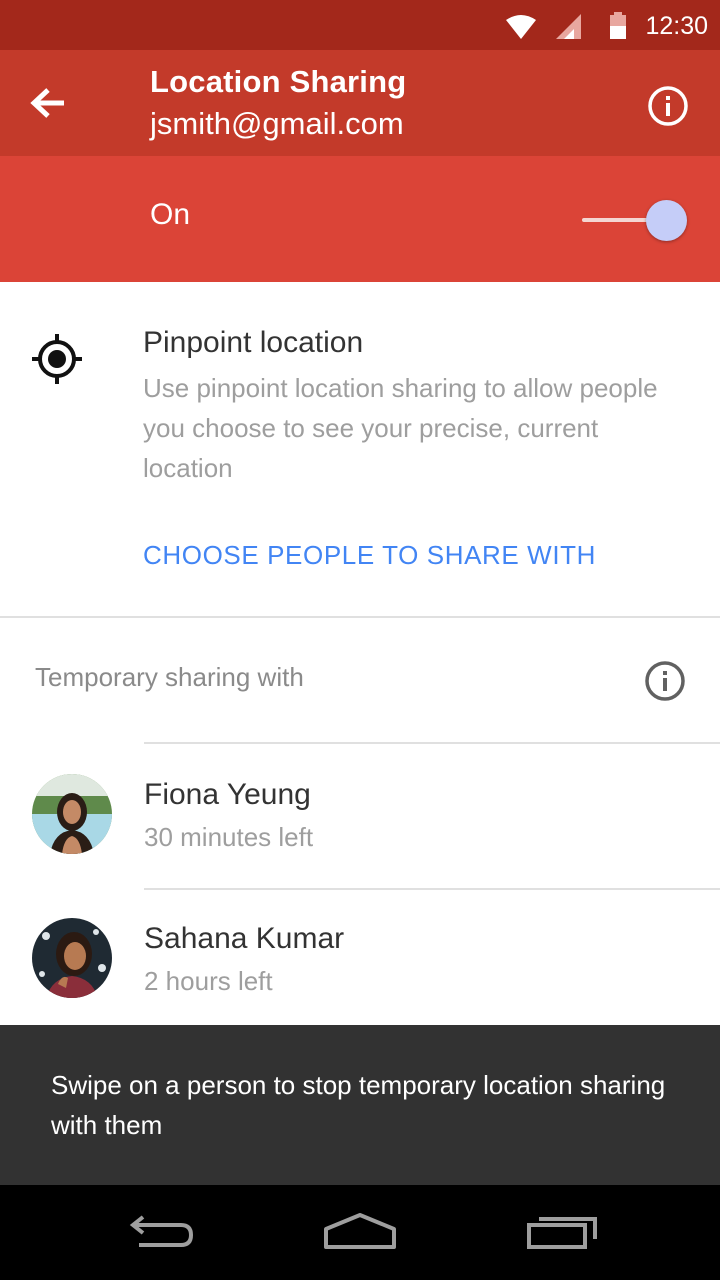  I want to click on person-time-left: 2 hours left, so click(208, 981).